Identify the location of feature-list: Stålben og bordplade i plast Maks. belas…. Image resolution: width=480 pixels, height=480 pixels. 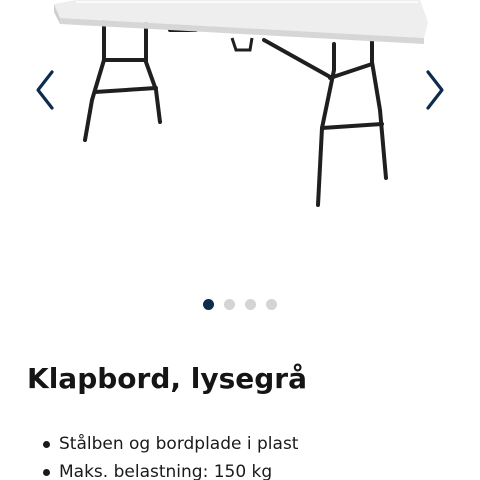
(162, 455).